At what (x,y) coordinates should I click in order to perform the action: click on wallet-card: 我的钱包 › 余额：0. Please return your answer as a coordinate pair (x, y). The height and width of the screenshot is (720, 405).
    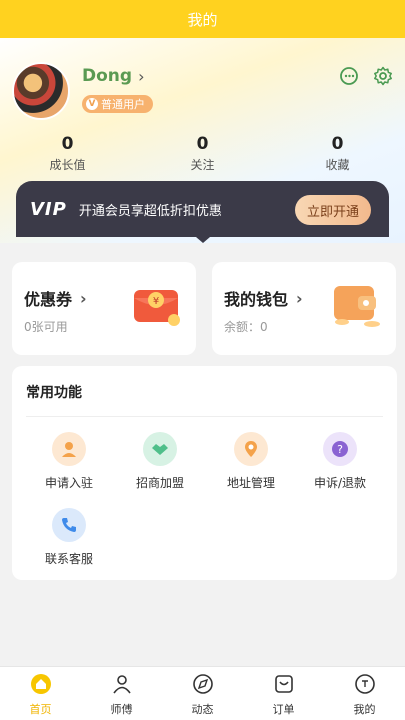
    Looking at the image, I should click on (304, 308).